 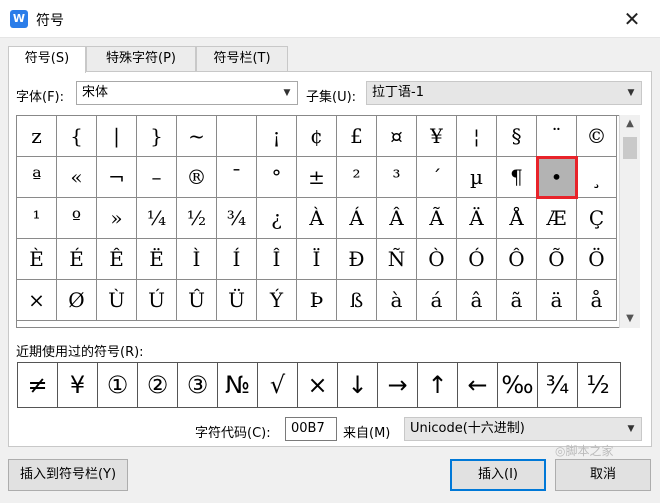 What do you see at coordinates (630, 148) in the screenshot?
I see `scrollbar-thumb` at bounding box center [630, 148].